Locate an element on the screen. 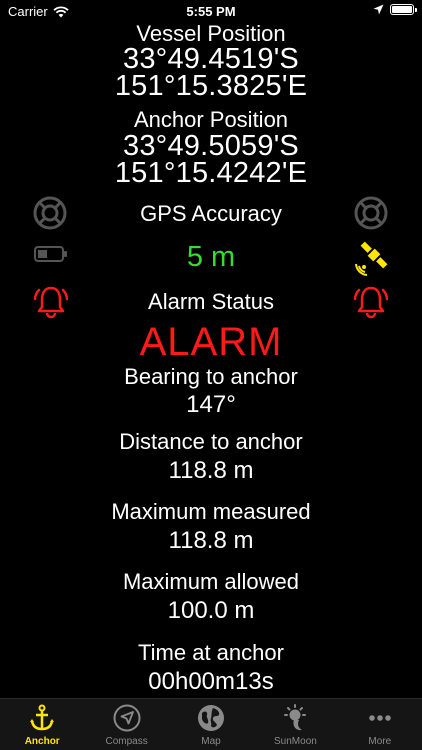 This screenshot has height=750, width=422. tab-label: Compass is located at coordinates (126, 741).